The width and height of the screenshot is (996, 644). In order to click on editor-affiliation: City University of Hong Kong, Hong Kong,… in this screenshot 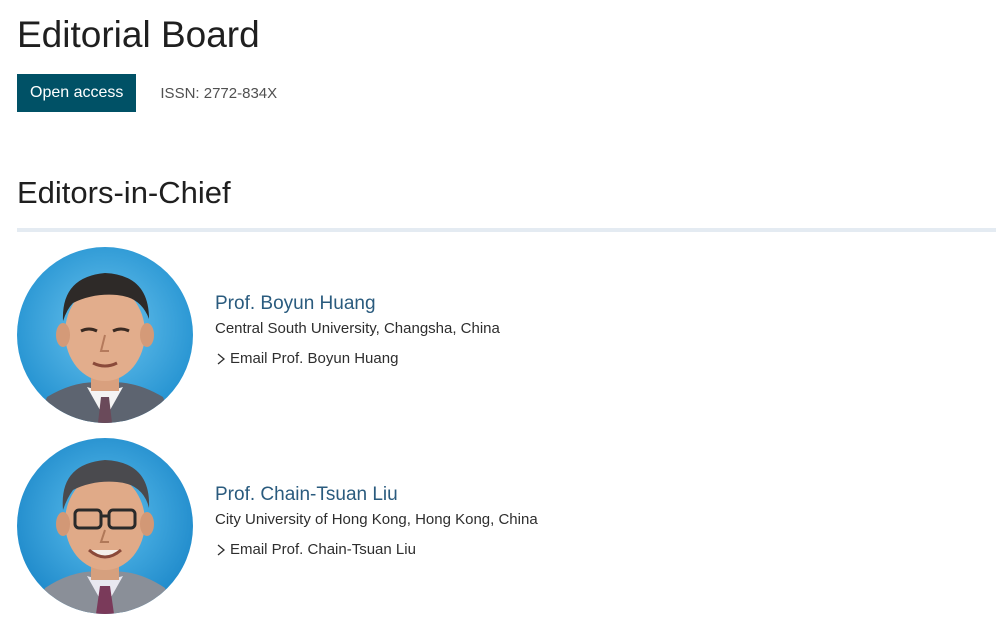, I will do `click(376, 519)`.